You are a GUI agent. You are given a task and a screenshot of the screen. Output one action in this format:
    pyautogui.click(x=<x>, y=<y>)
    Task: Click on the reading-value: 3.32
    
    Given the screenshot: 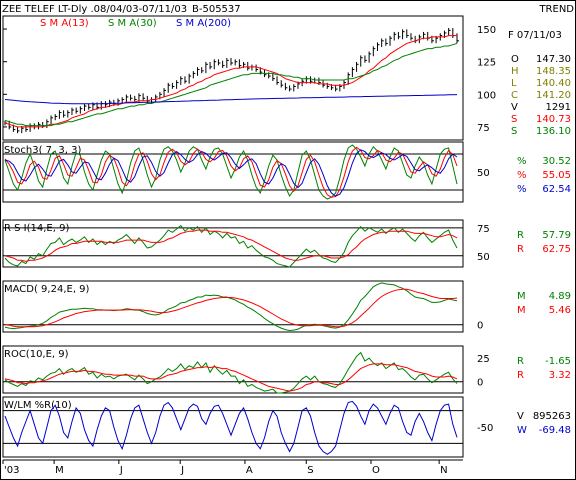 What is the action you would take?
    pyautogui.click(x=560, y=375)
    